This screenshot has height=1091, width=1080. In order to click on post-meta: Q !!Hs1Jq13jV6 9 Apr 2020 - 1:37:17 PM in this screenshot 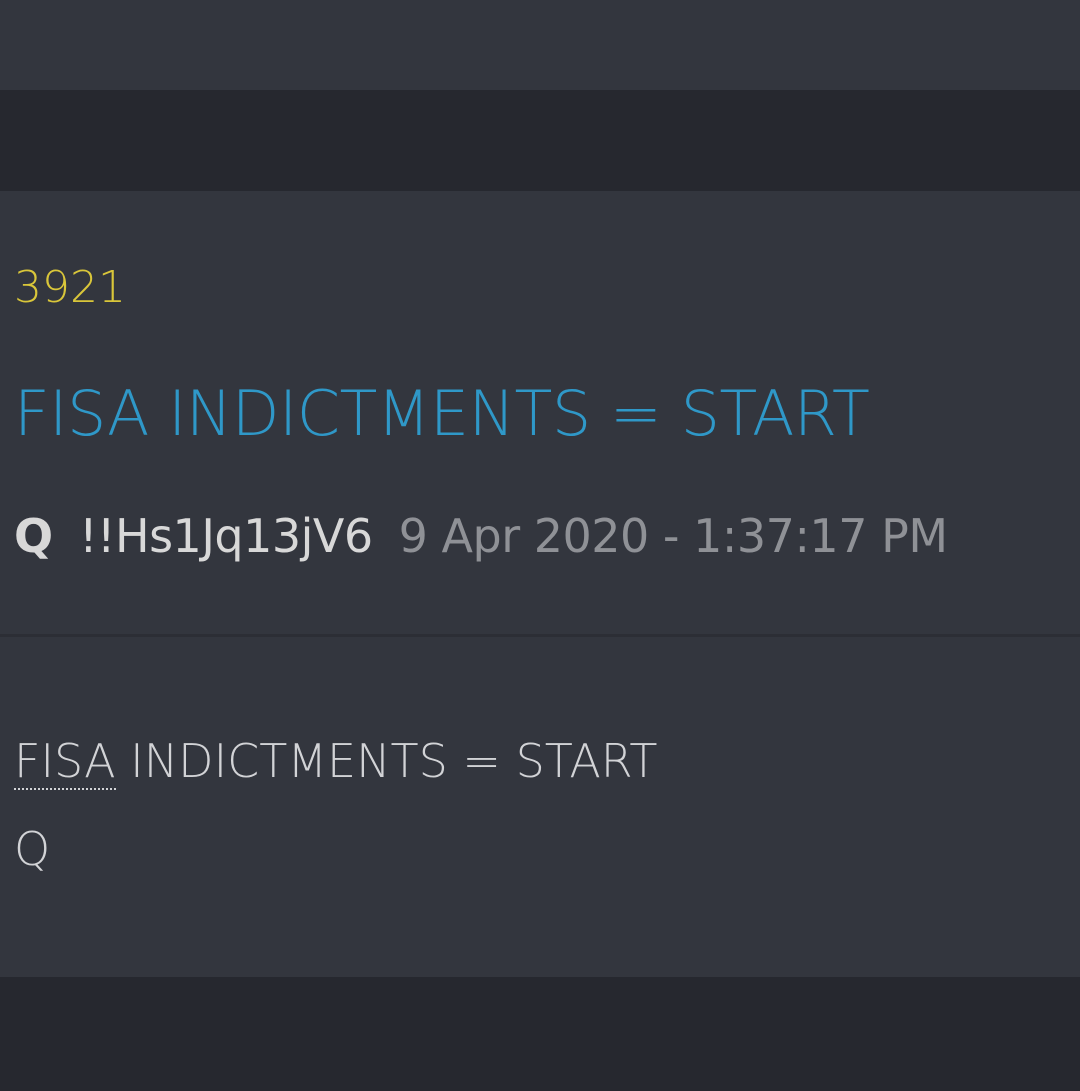, I will do `click(481, 536)`.